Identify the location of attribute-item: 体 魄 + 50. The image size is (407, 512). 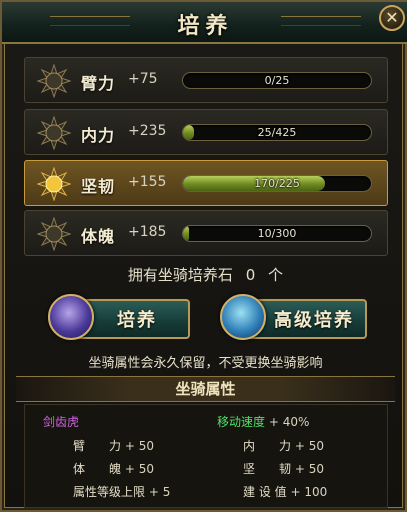
(113, 468).